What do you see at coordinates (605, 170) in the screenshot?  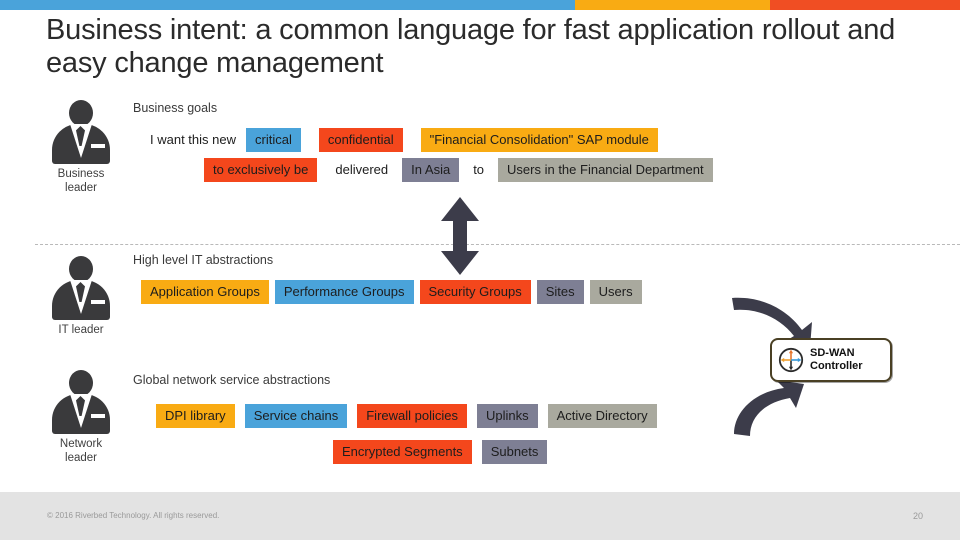 I see `goal-chip-users-financial-department: Users in the Financial Department` at bounding box center [605, 170].